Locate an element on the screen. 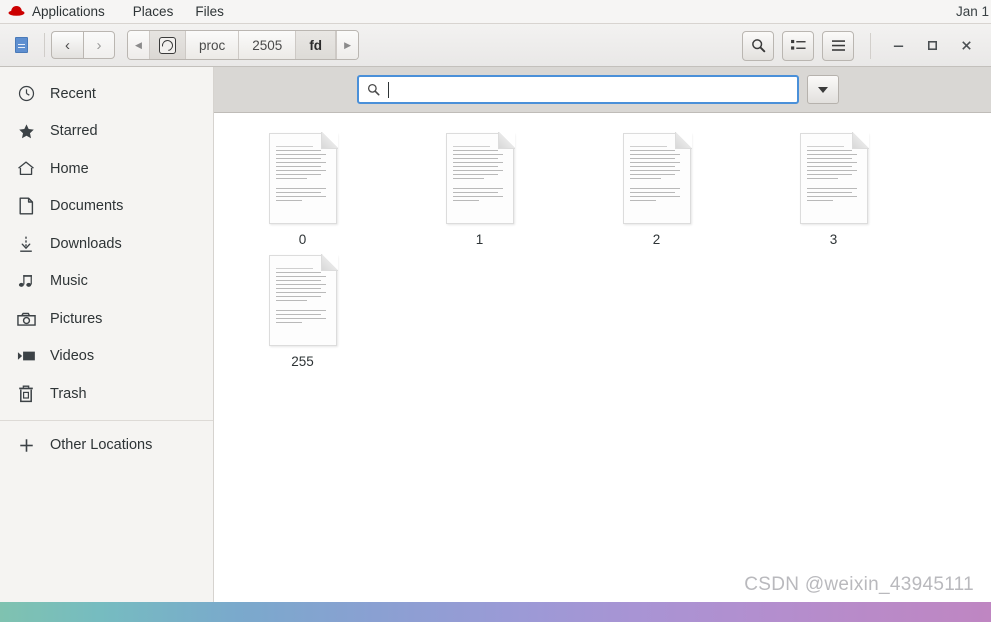 The height and width of the screenshot is (622, 991). camera-icon is located at coordinates (26, 319).